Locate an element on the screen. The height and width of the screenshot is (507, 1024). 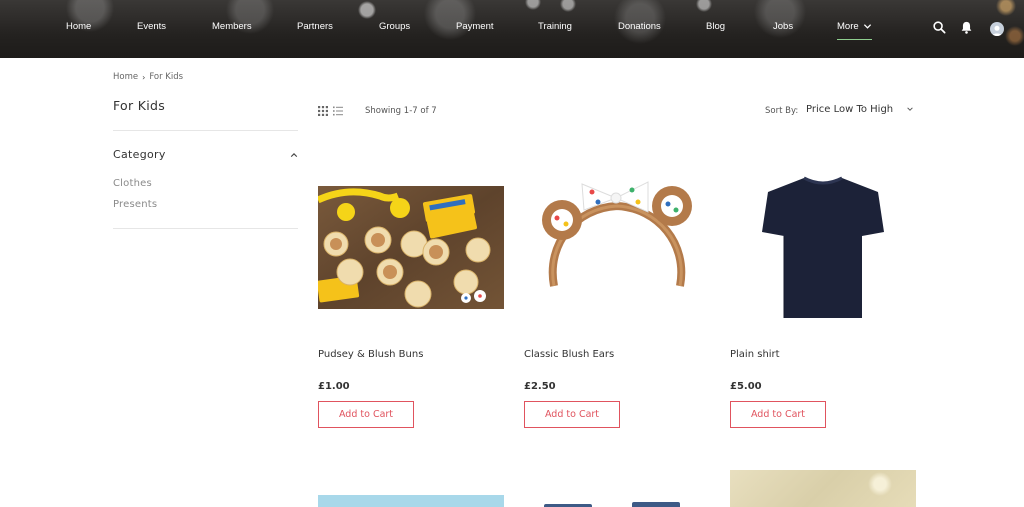
product-photo-shirt is located at coordinates (823, 248).